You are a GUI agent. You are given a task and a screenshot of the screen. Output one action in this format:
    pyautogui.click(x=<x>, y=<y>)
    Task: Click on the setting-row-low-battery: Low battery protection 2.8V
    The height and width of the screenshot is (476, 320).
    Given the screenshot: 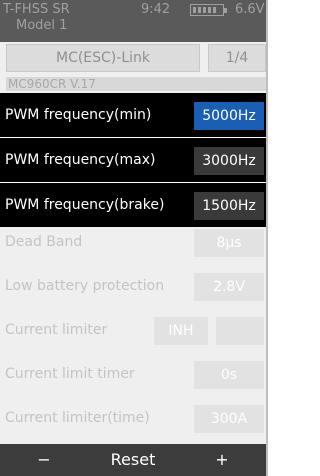 What is the action you would take?
    pyautogui.click(x=133, y=286)
    